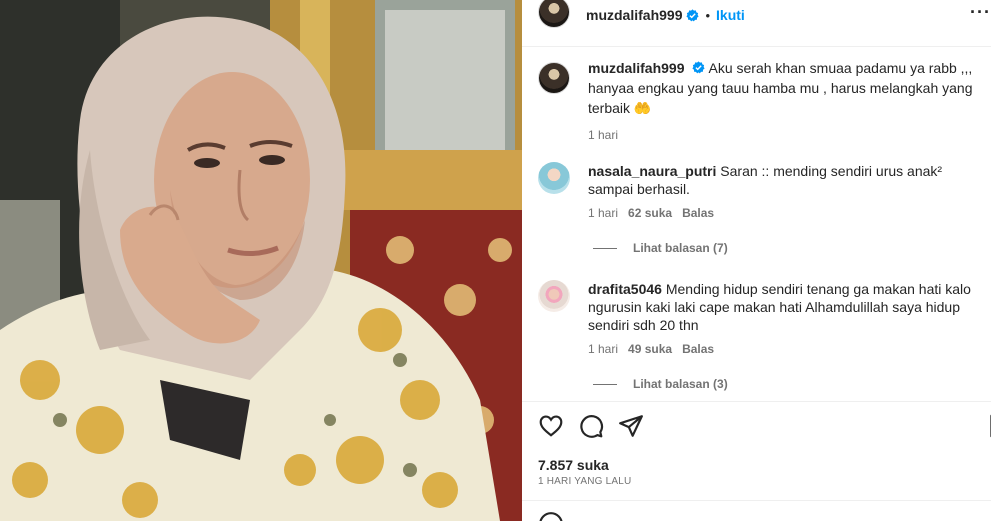  Describe the element at coordinates (764, 427) in the screenshot. I see `action-bar` at that location.